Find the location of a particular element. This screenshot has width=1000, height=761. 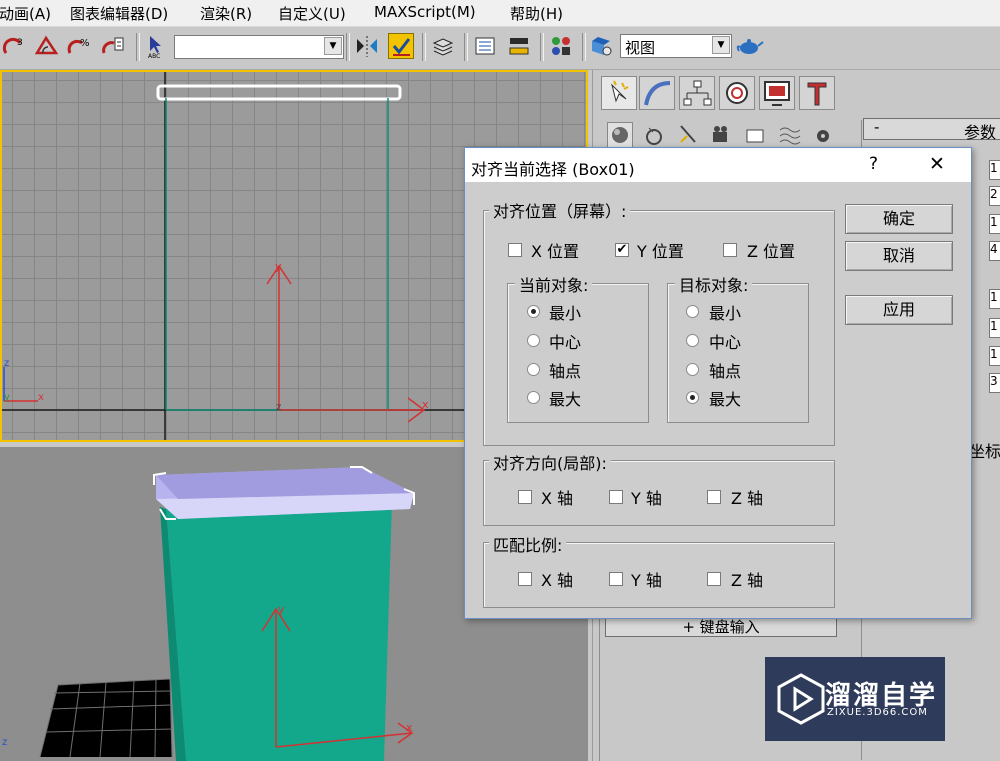

orient-z-checkbox is located at coordinates (714, 497).